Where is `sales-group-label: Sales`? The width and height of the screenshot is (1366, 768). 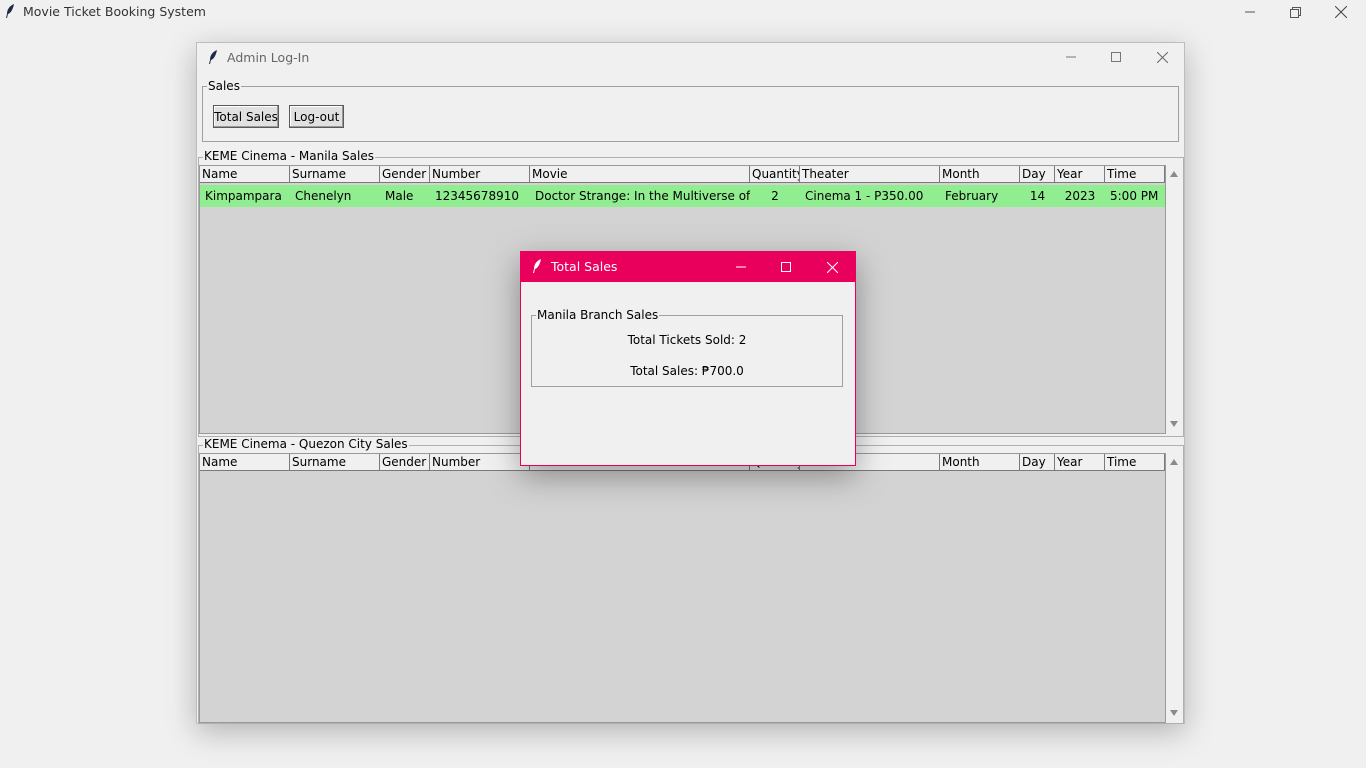 sales-group-label: Sales is located at coordinates (224, 86).